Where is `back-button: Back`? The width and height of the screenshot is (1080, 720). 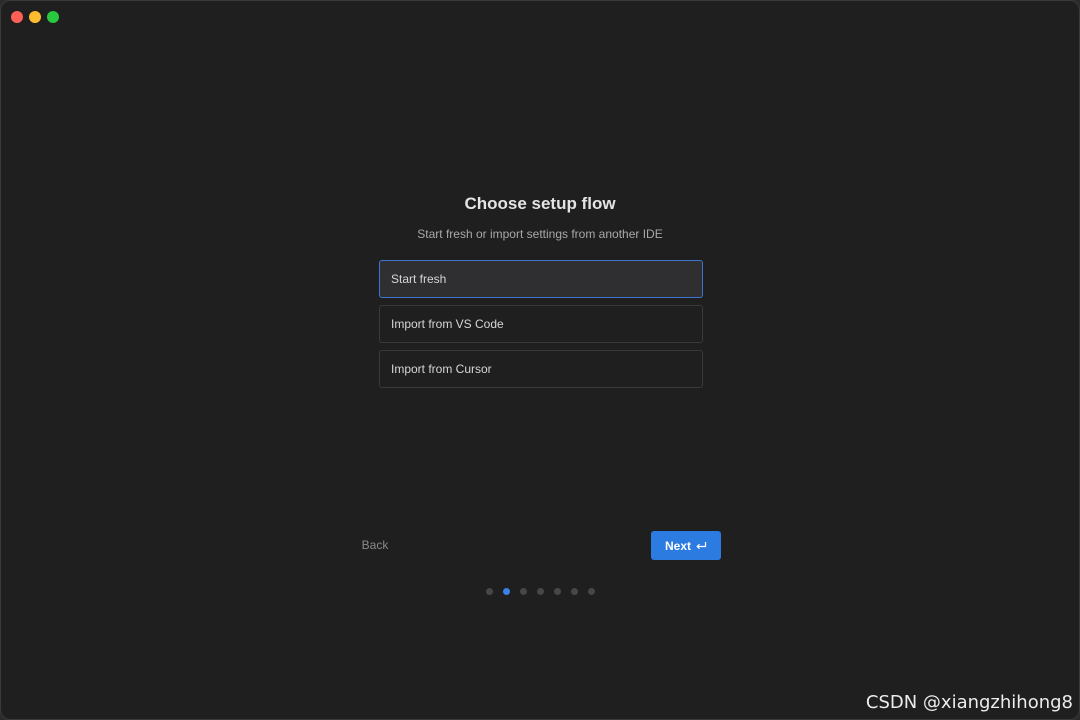 back-button: Back is located at coordinates (375, 545).